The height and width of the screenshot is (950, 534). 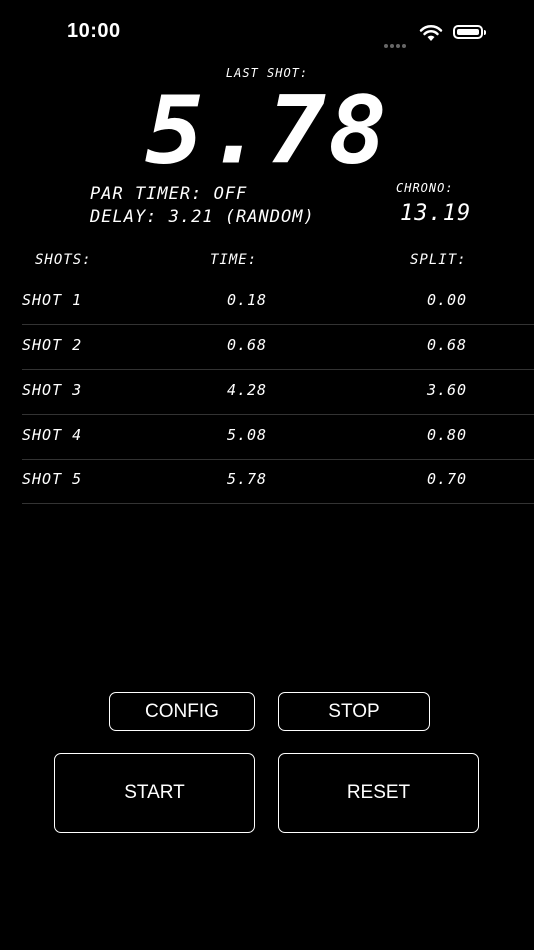 What do you see at coordinates (52, 345) in the screenshot?
I see `shot-label: SHOT 2` at bounding box center [52, 345].